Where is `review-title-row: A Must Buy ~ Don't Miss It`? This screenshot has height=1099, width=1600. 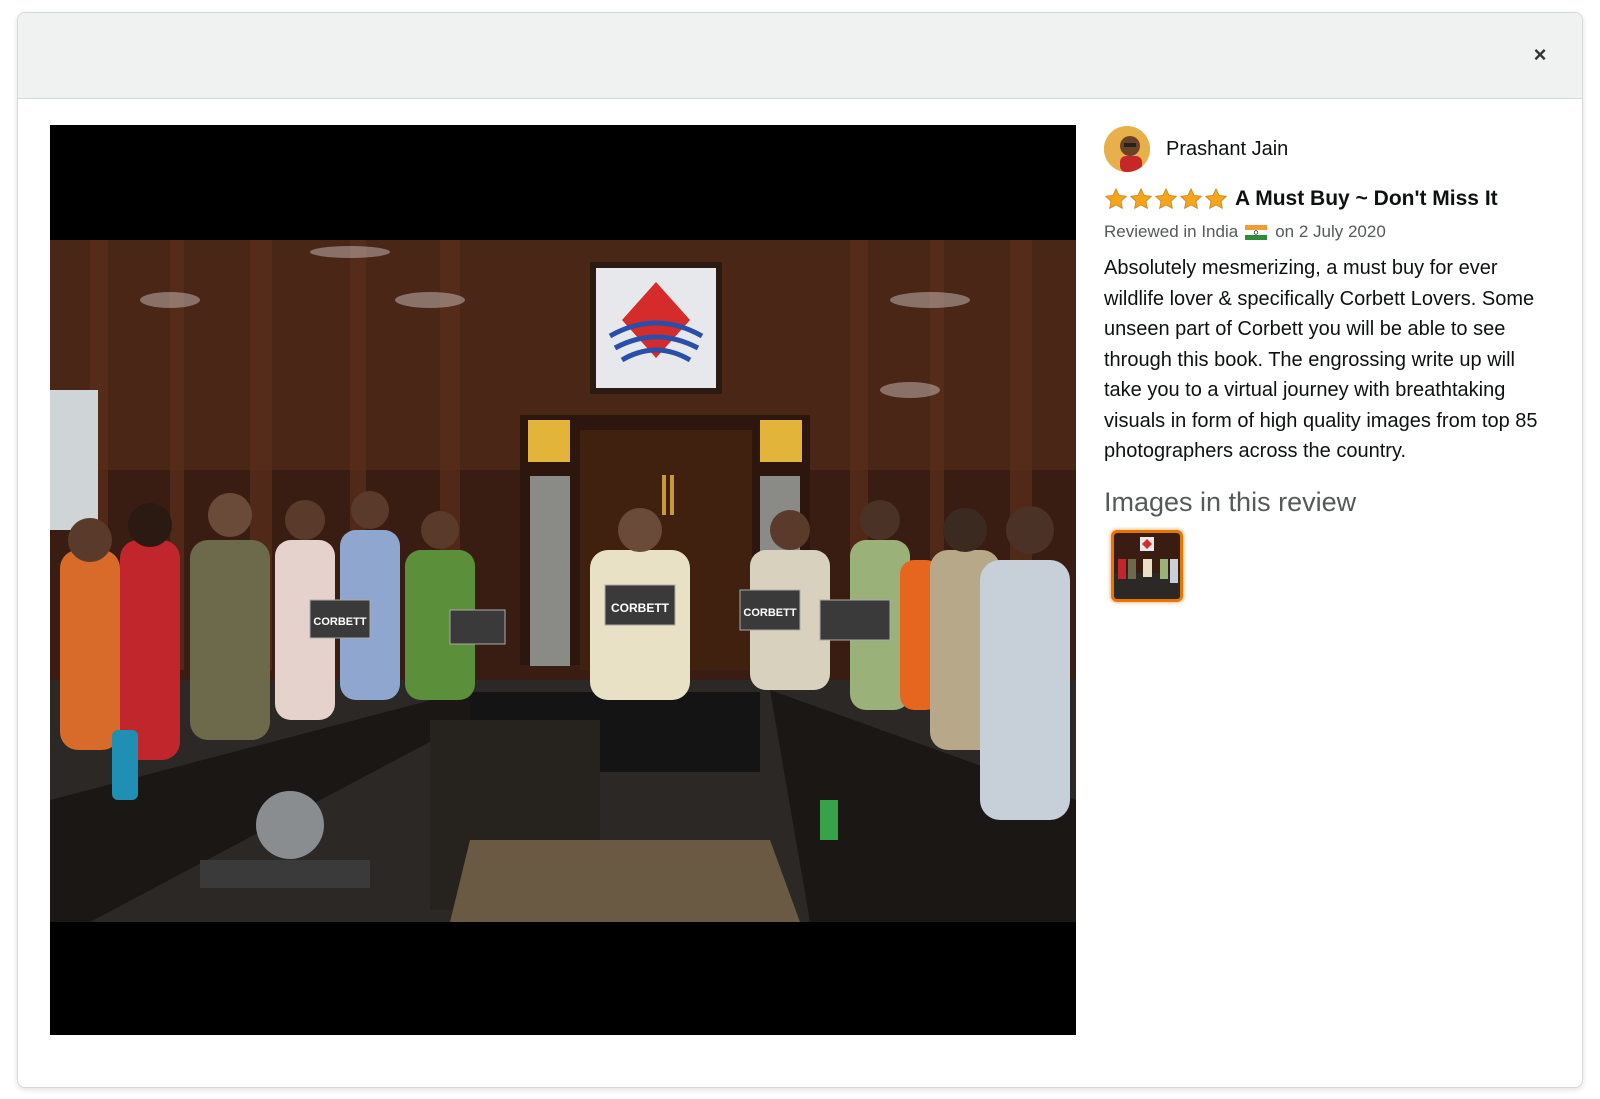 review-title-row: A Must Buy ~ Don't Miss It is located at coordinates (1329, 199).